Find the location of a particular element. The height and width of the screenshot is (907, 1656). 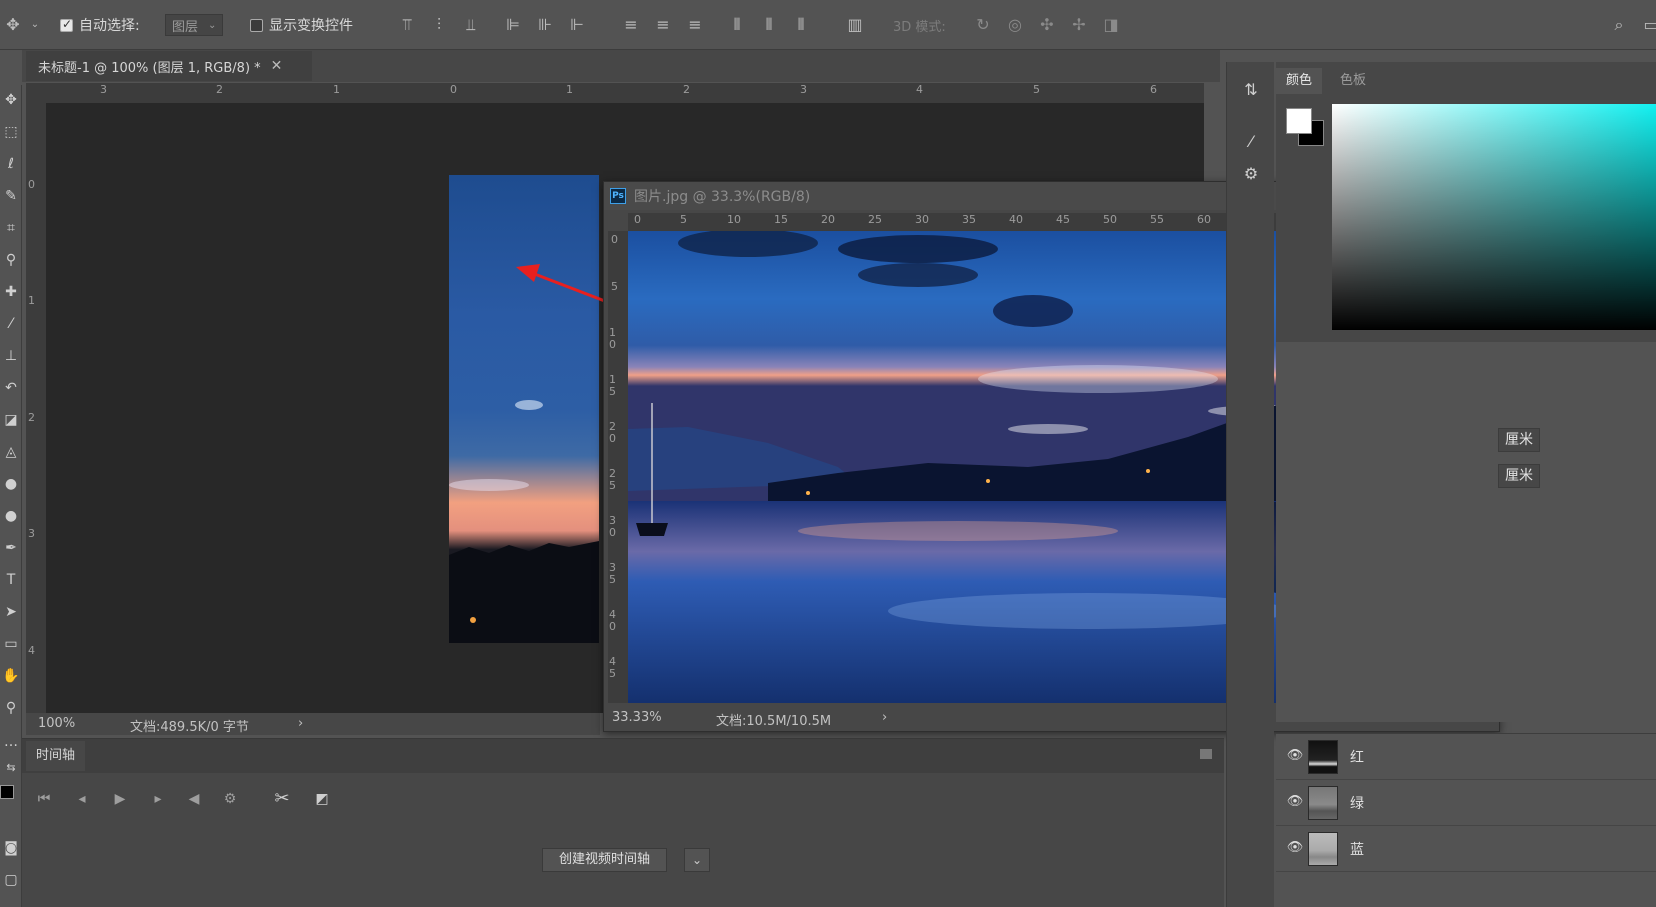

ruler-label: 55 is located at coordinates (1157, 219).